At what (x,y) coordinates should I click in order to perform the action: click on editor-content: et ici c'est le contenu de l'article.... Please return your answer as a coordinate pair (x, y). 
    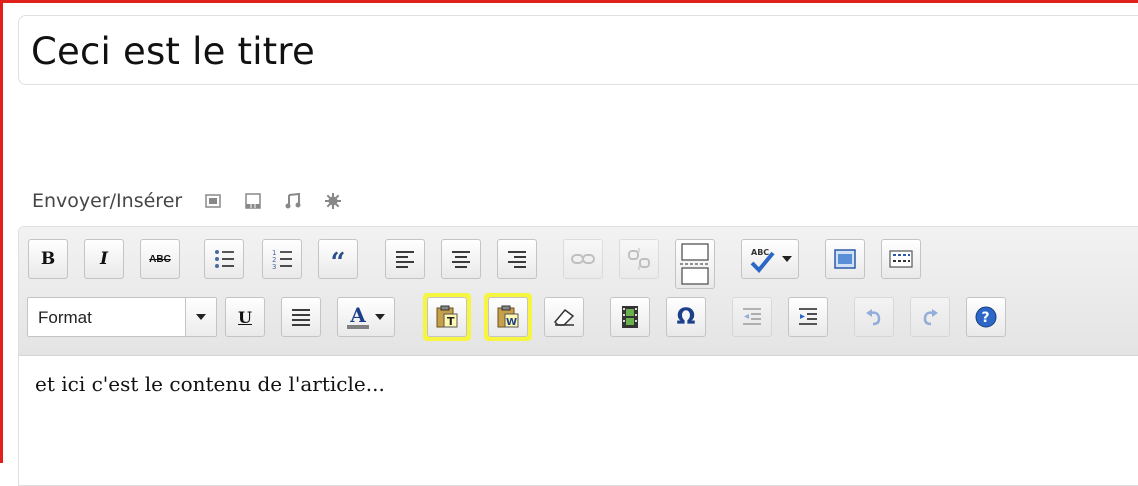
    Looking at the image, I should click on (578, 376).